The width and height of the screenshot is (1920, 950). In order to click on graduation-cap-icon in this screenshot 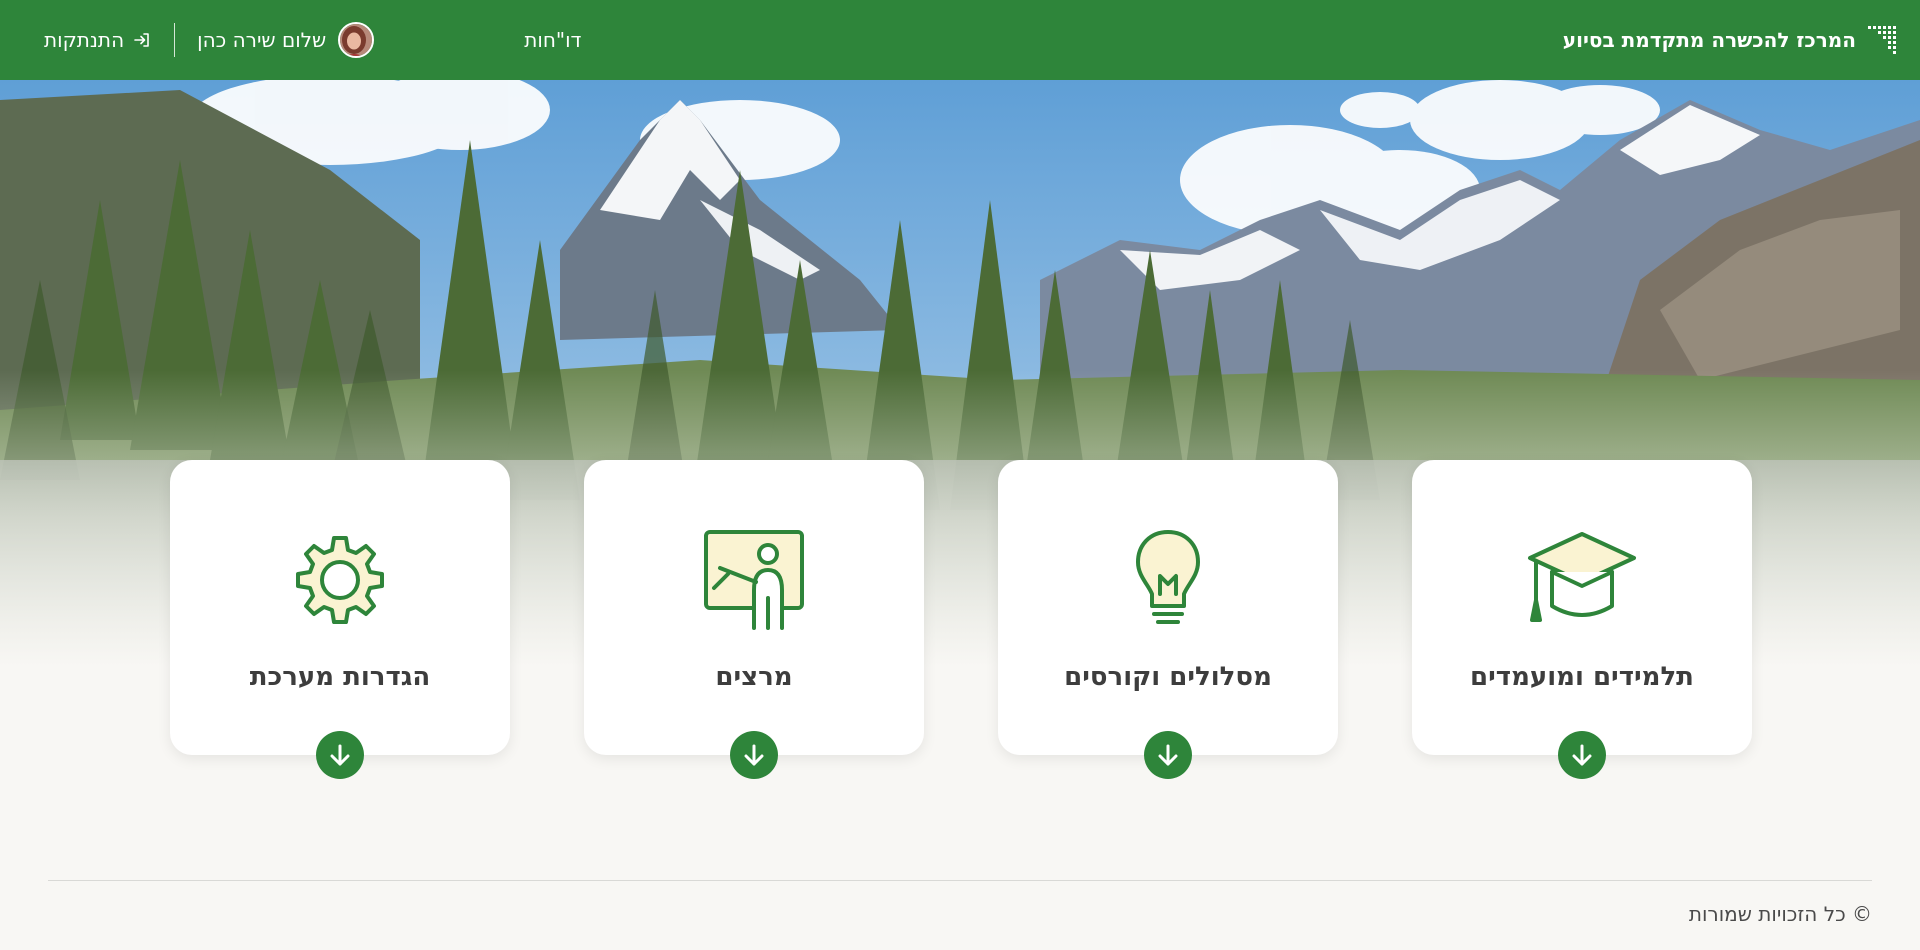, I will do `click(1582, 577)`.